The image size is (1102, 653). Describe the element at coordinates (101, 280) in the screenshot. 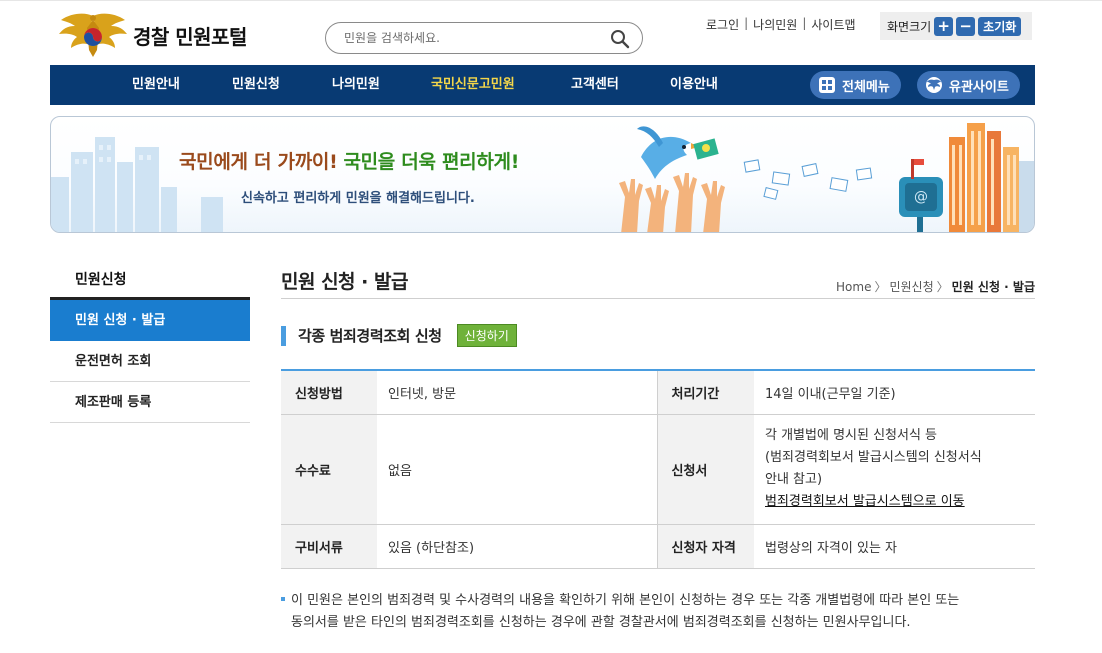

I see `sidebar-title: 민원신청` at that location.